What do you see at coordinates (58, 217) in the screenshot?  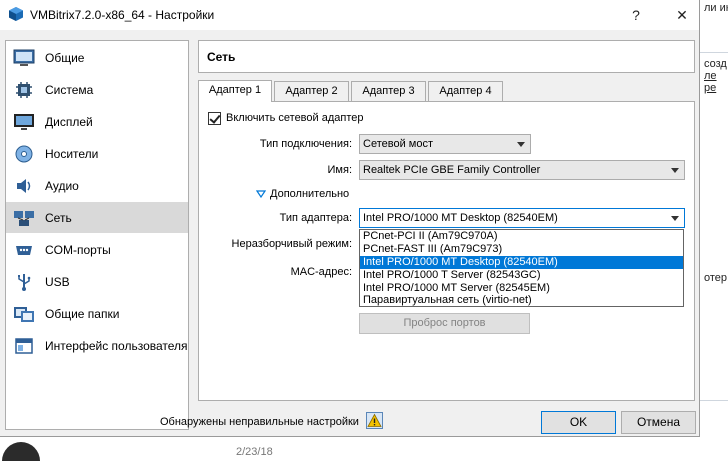 I see `sidebar-item-label: Сеть` at bounding box center [58, 217].